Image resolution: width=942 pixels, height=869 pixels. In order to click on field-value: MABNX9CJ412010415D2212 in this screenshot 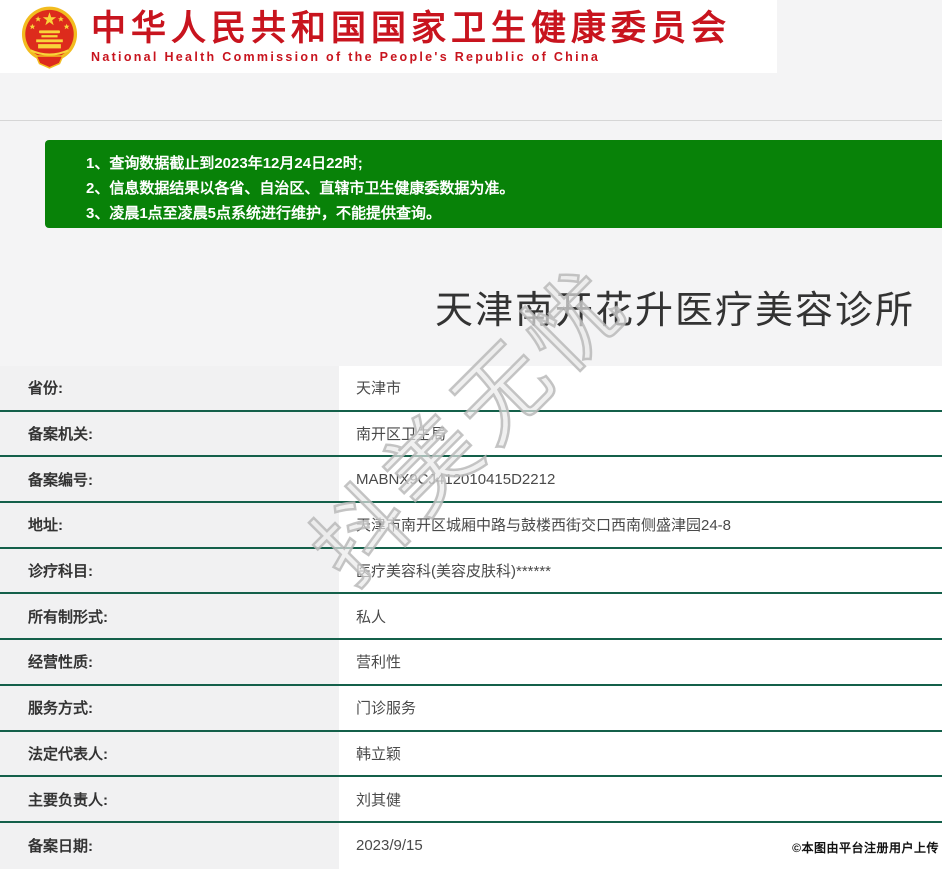, I will do `click(640, 479)`.